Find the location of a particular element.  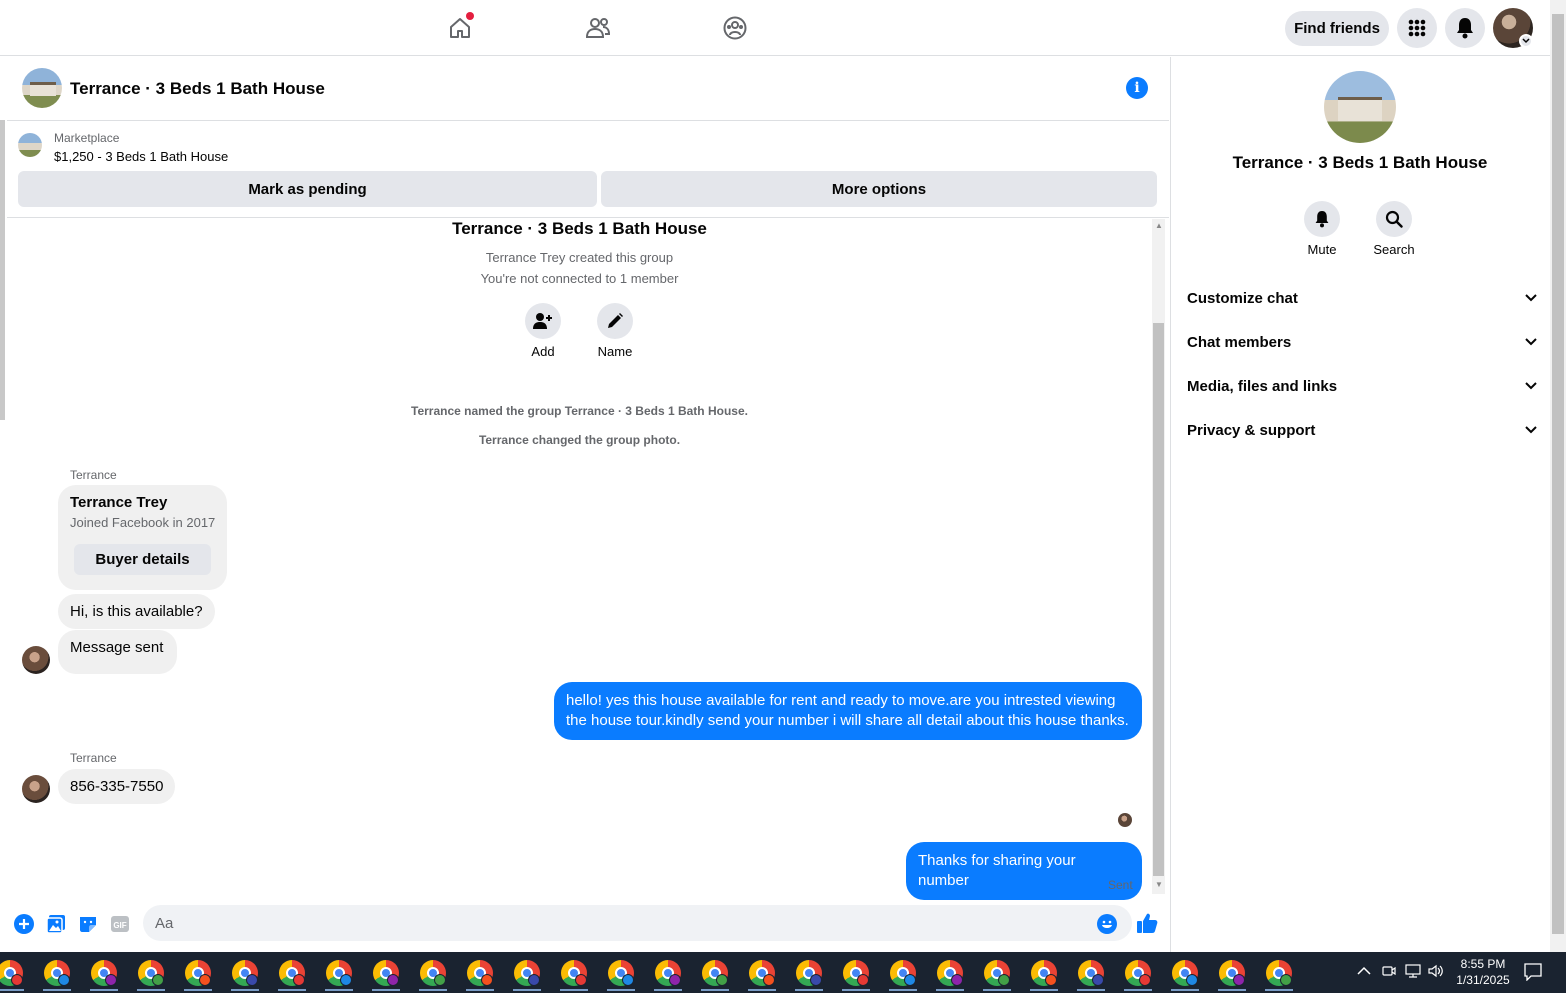

buyer-details-button: Buyer details is located at coordinates (142, 559).